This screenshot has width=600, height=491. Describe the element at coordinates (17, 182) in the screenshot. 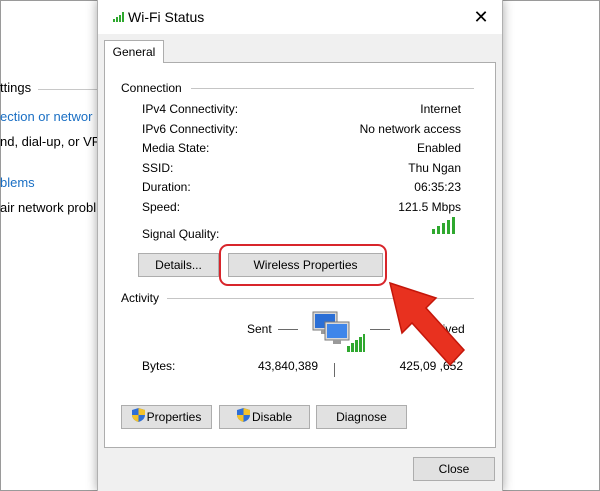

I see `bg-link-problems: blems` at that location.